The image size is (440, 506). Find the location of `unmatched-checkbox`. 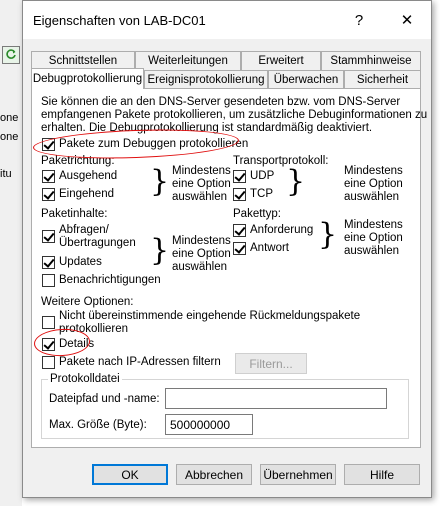

unmatched-checkbox is located at coordinates (48, 322).